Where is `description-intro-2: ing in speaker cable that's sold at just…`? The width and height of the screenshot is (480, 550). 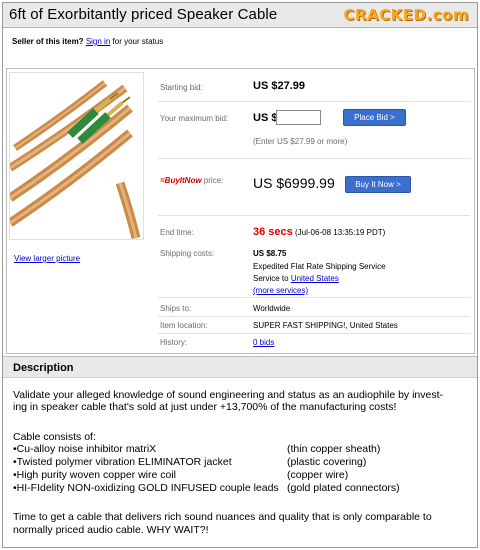
description-intro-2: ing in speaker cable that's sold at just… is located at coordinates (205, 407).